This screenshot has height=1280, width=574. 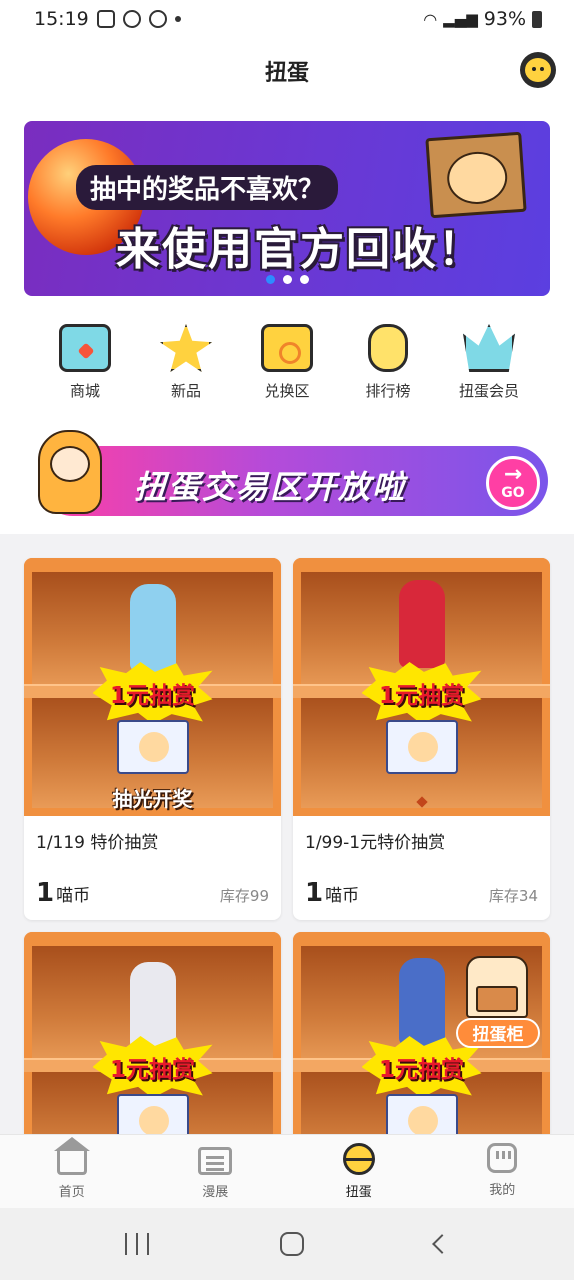 I want to click on quick-nav-label: 商城, so click(x=84, y=391).